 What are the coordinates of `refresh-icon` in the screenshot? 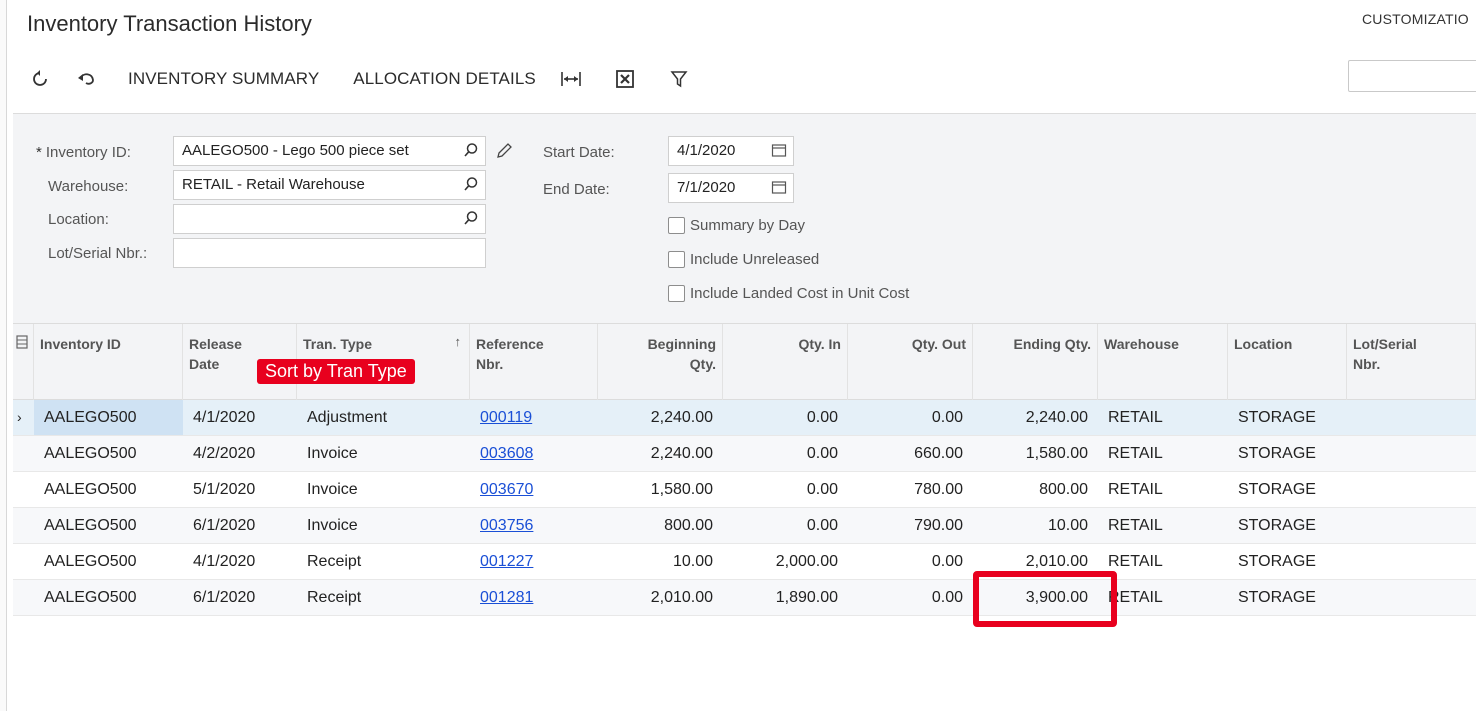 It's located at (40, 79).